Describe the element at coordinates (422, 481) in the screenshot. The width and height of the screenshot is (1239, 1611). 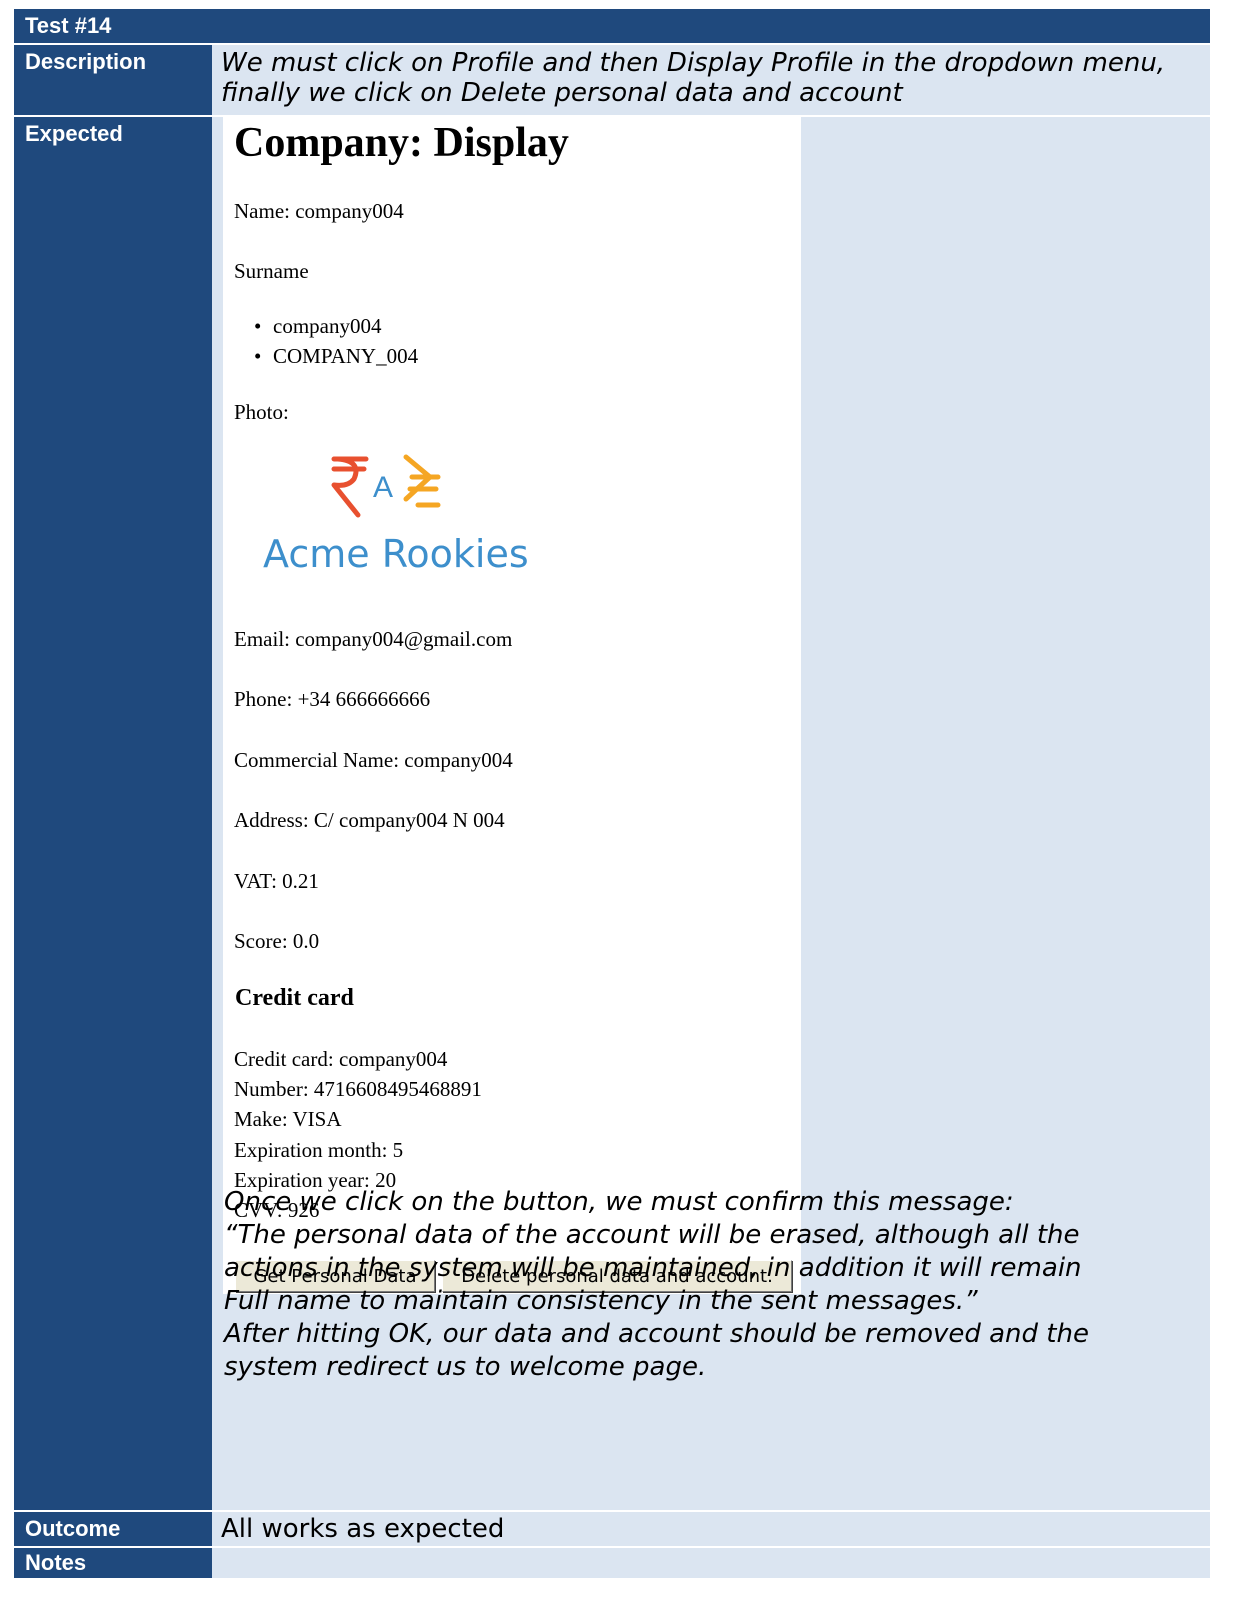
I see `euro-icon` at that location.